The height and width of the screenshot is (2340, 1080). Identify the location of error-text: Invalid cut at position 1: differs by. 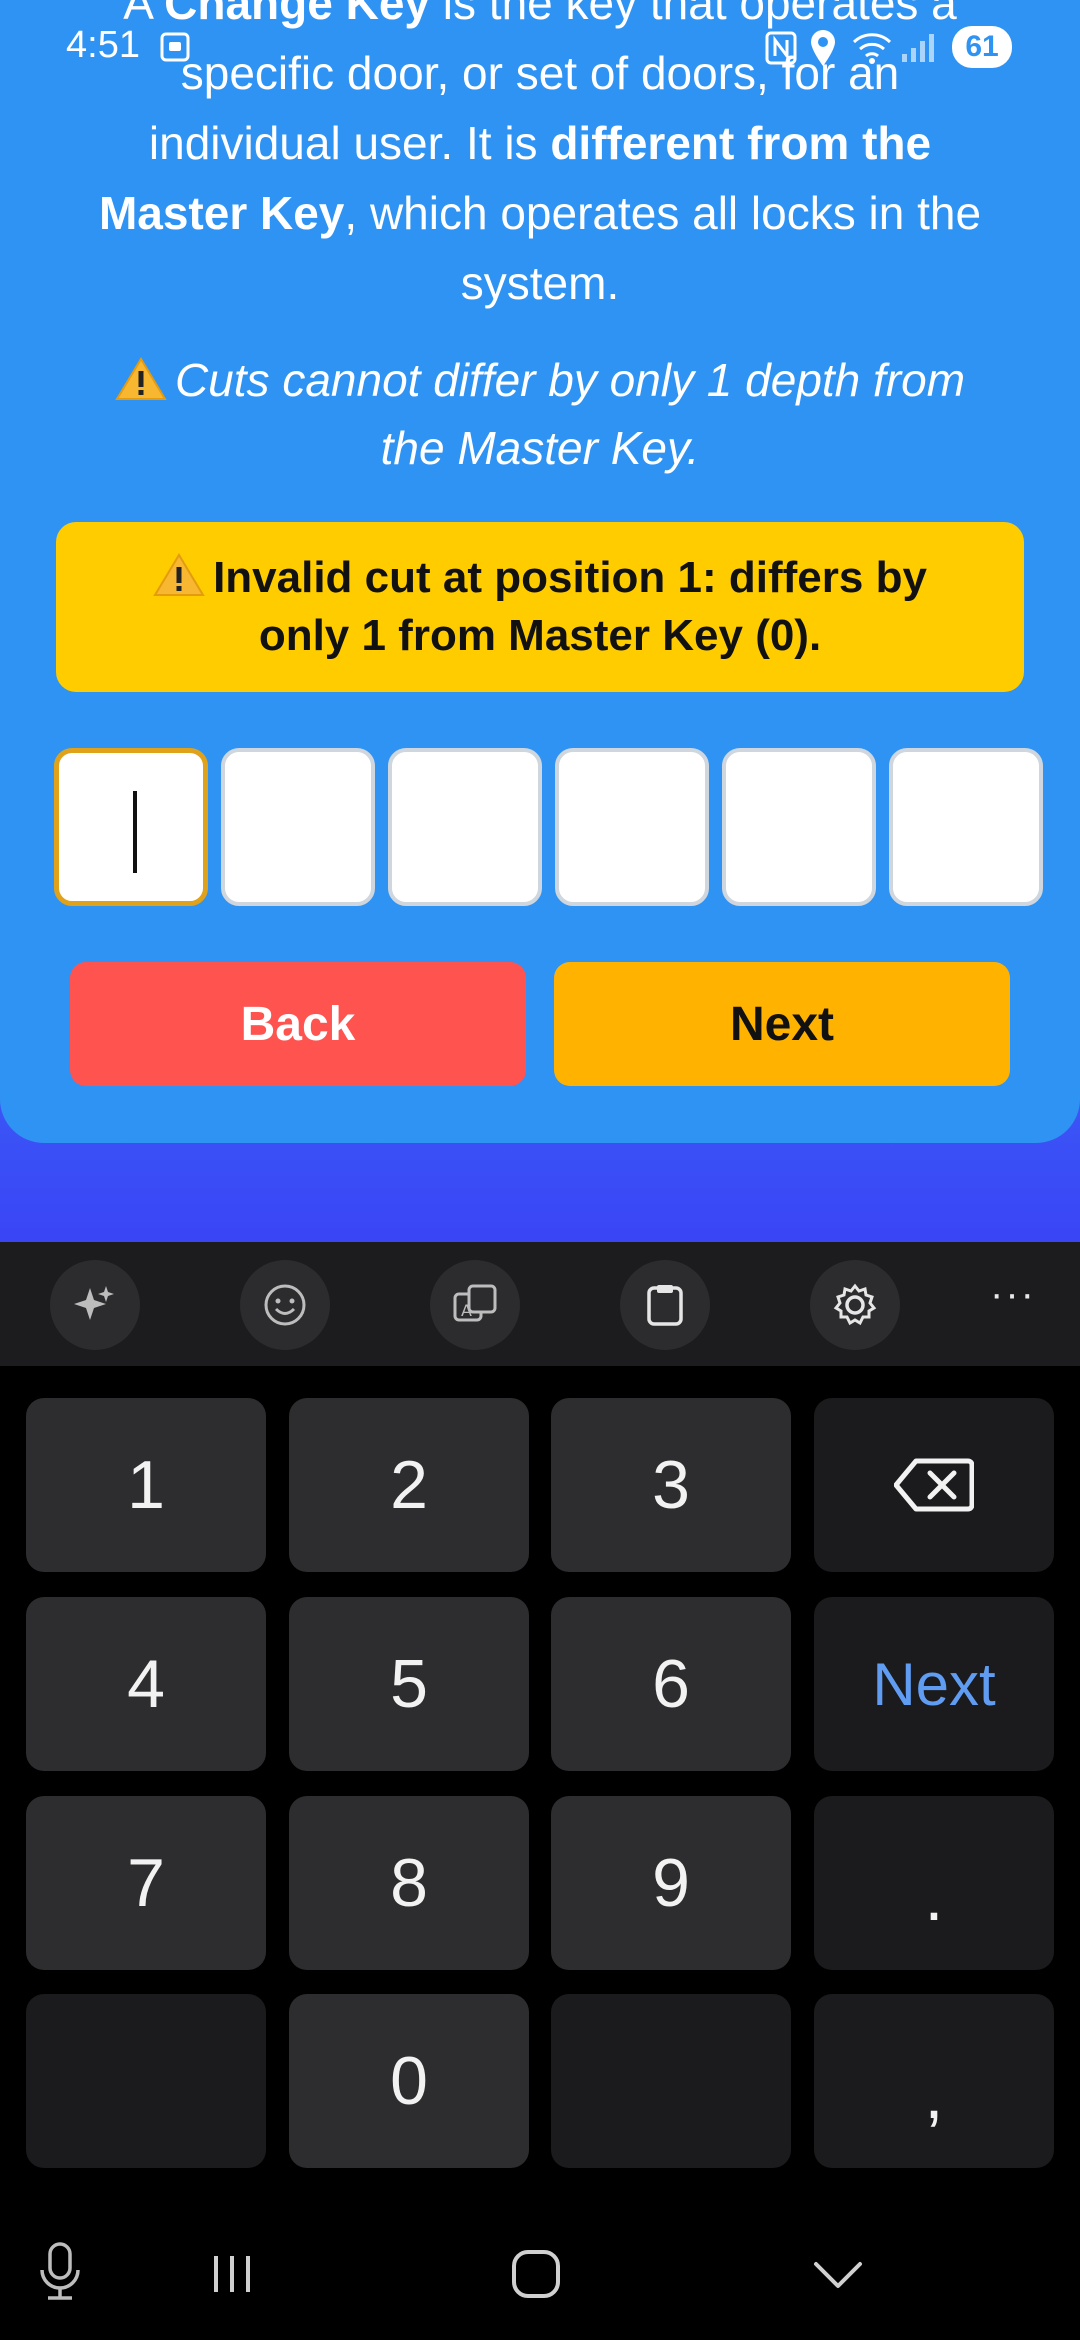
(570, 577).